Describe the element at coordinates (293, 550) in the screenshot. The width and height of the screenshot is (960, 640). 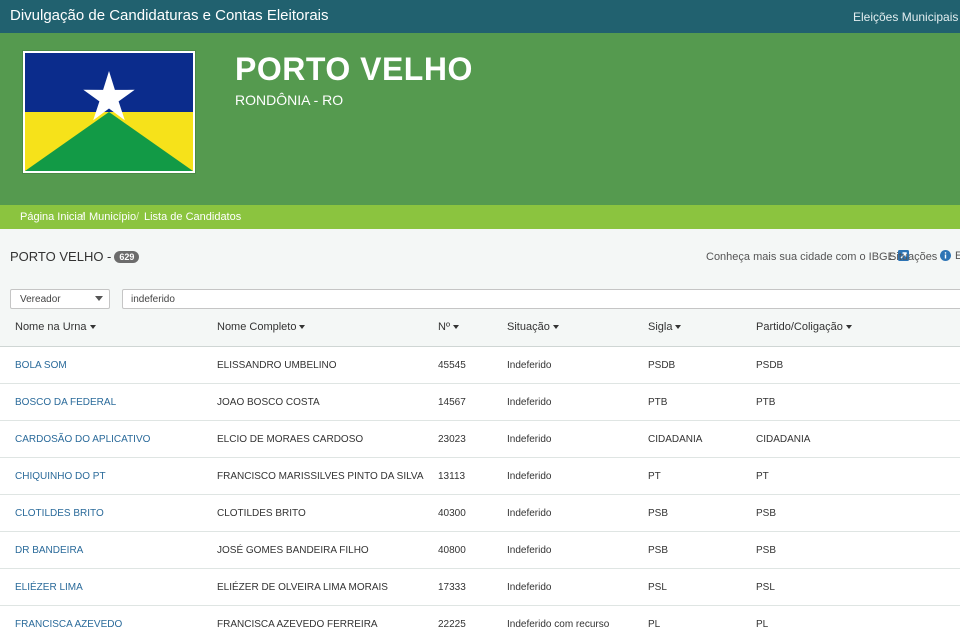
I see `full-name-cell: JOSÉ GOMES BANDEIRA FILHO` at that location.